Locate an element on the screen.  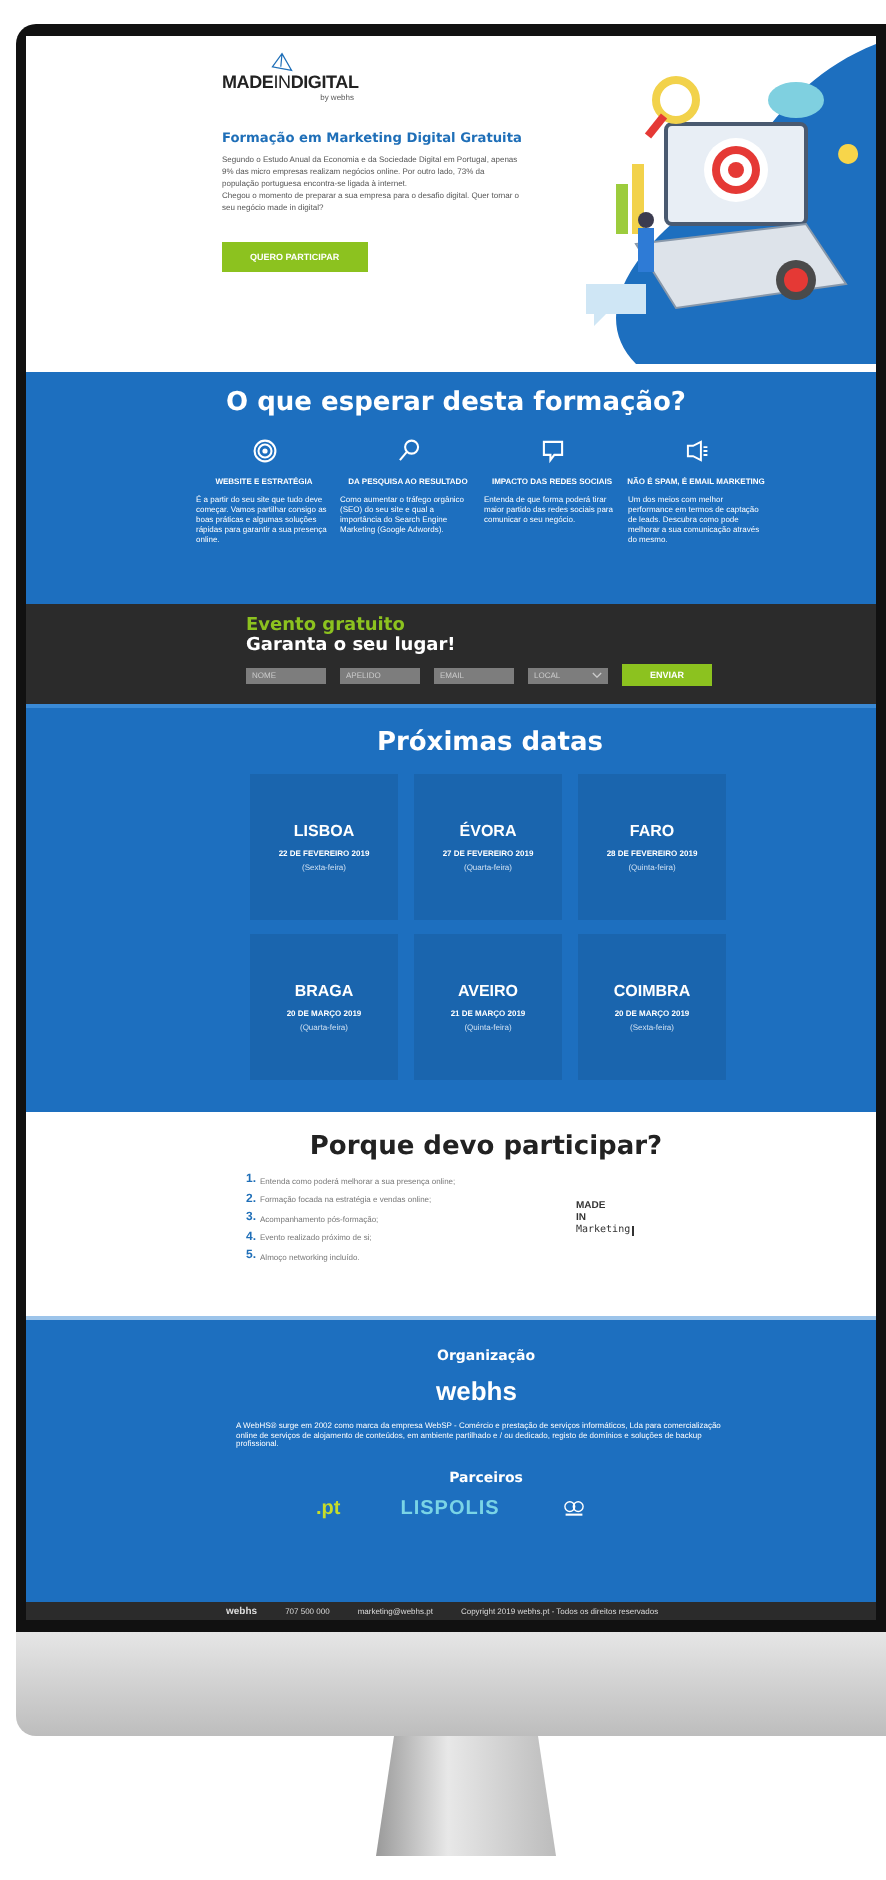
event-title: Garanta o seu lugar! is located at coordinates (352, 646).